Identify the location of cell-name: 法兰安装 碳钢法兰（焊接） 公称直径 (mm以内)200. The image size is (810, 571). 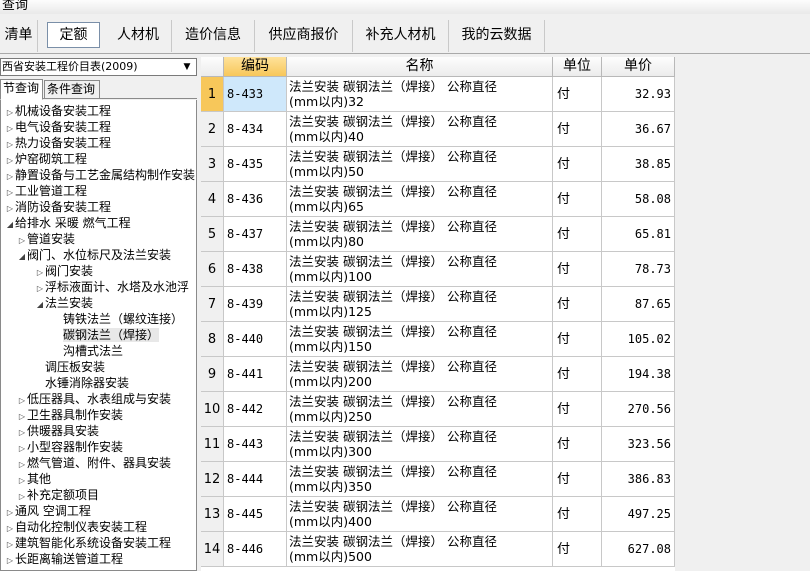
(420, 374).